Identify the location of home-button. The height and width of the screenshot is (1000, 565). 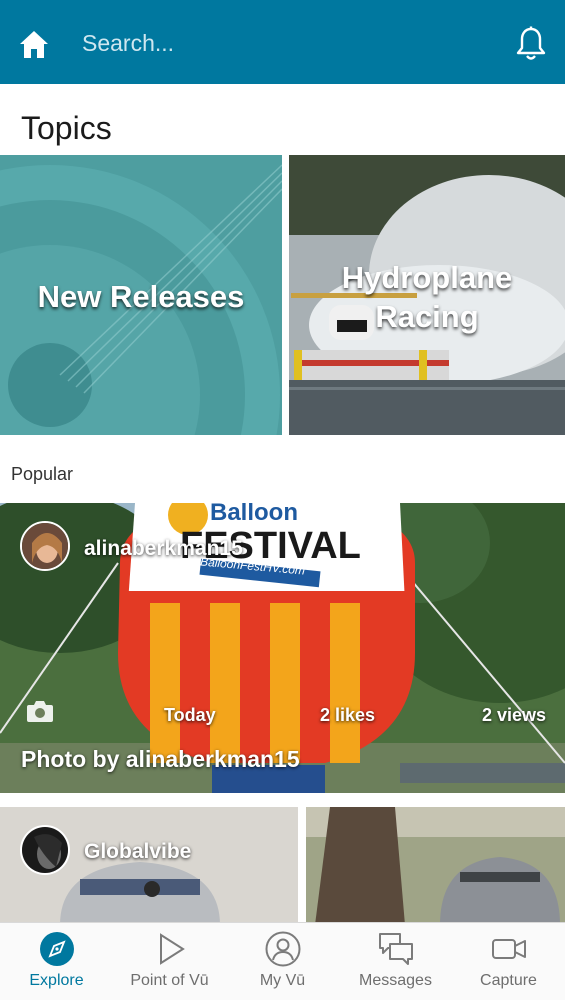
(34, 44).